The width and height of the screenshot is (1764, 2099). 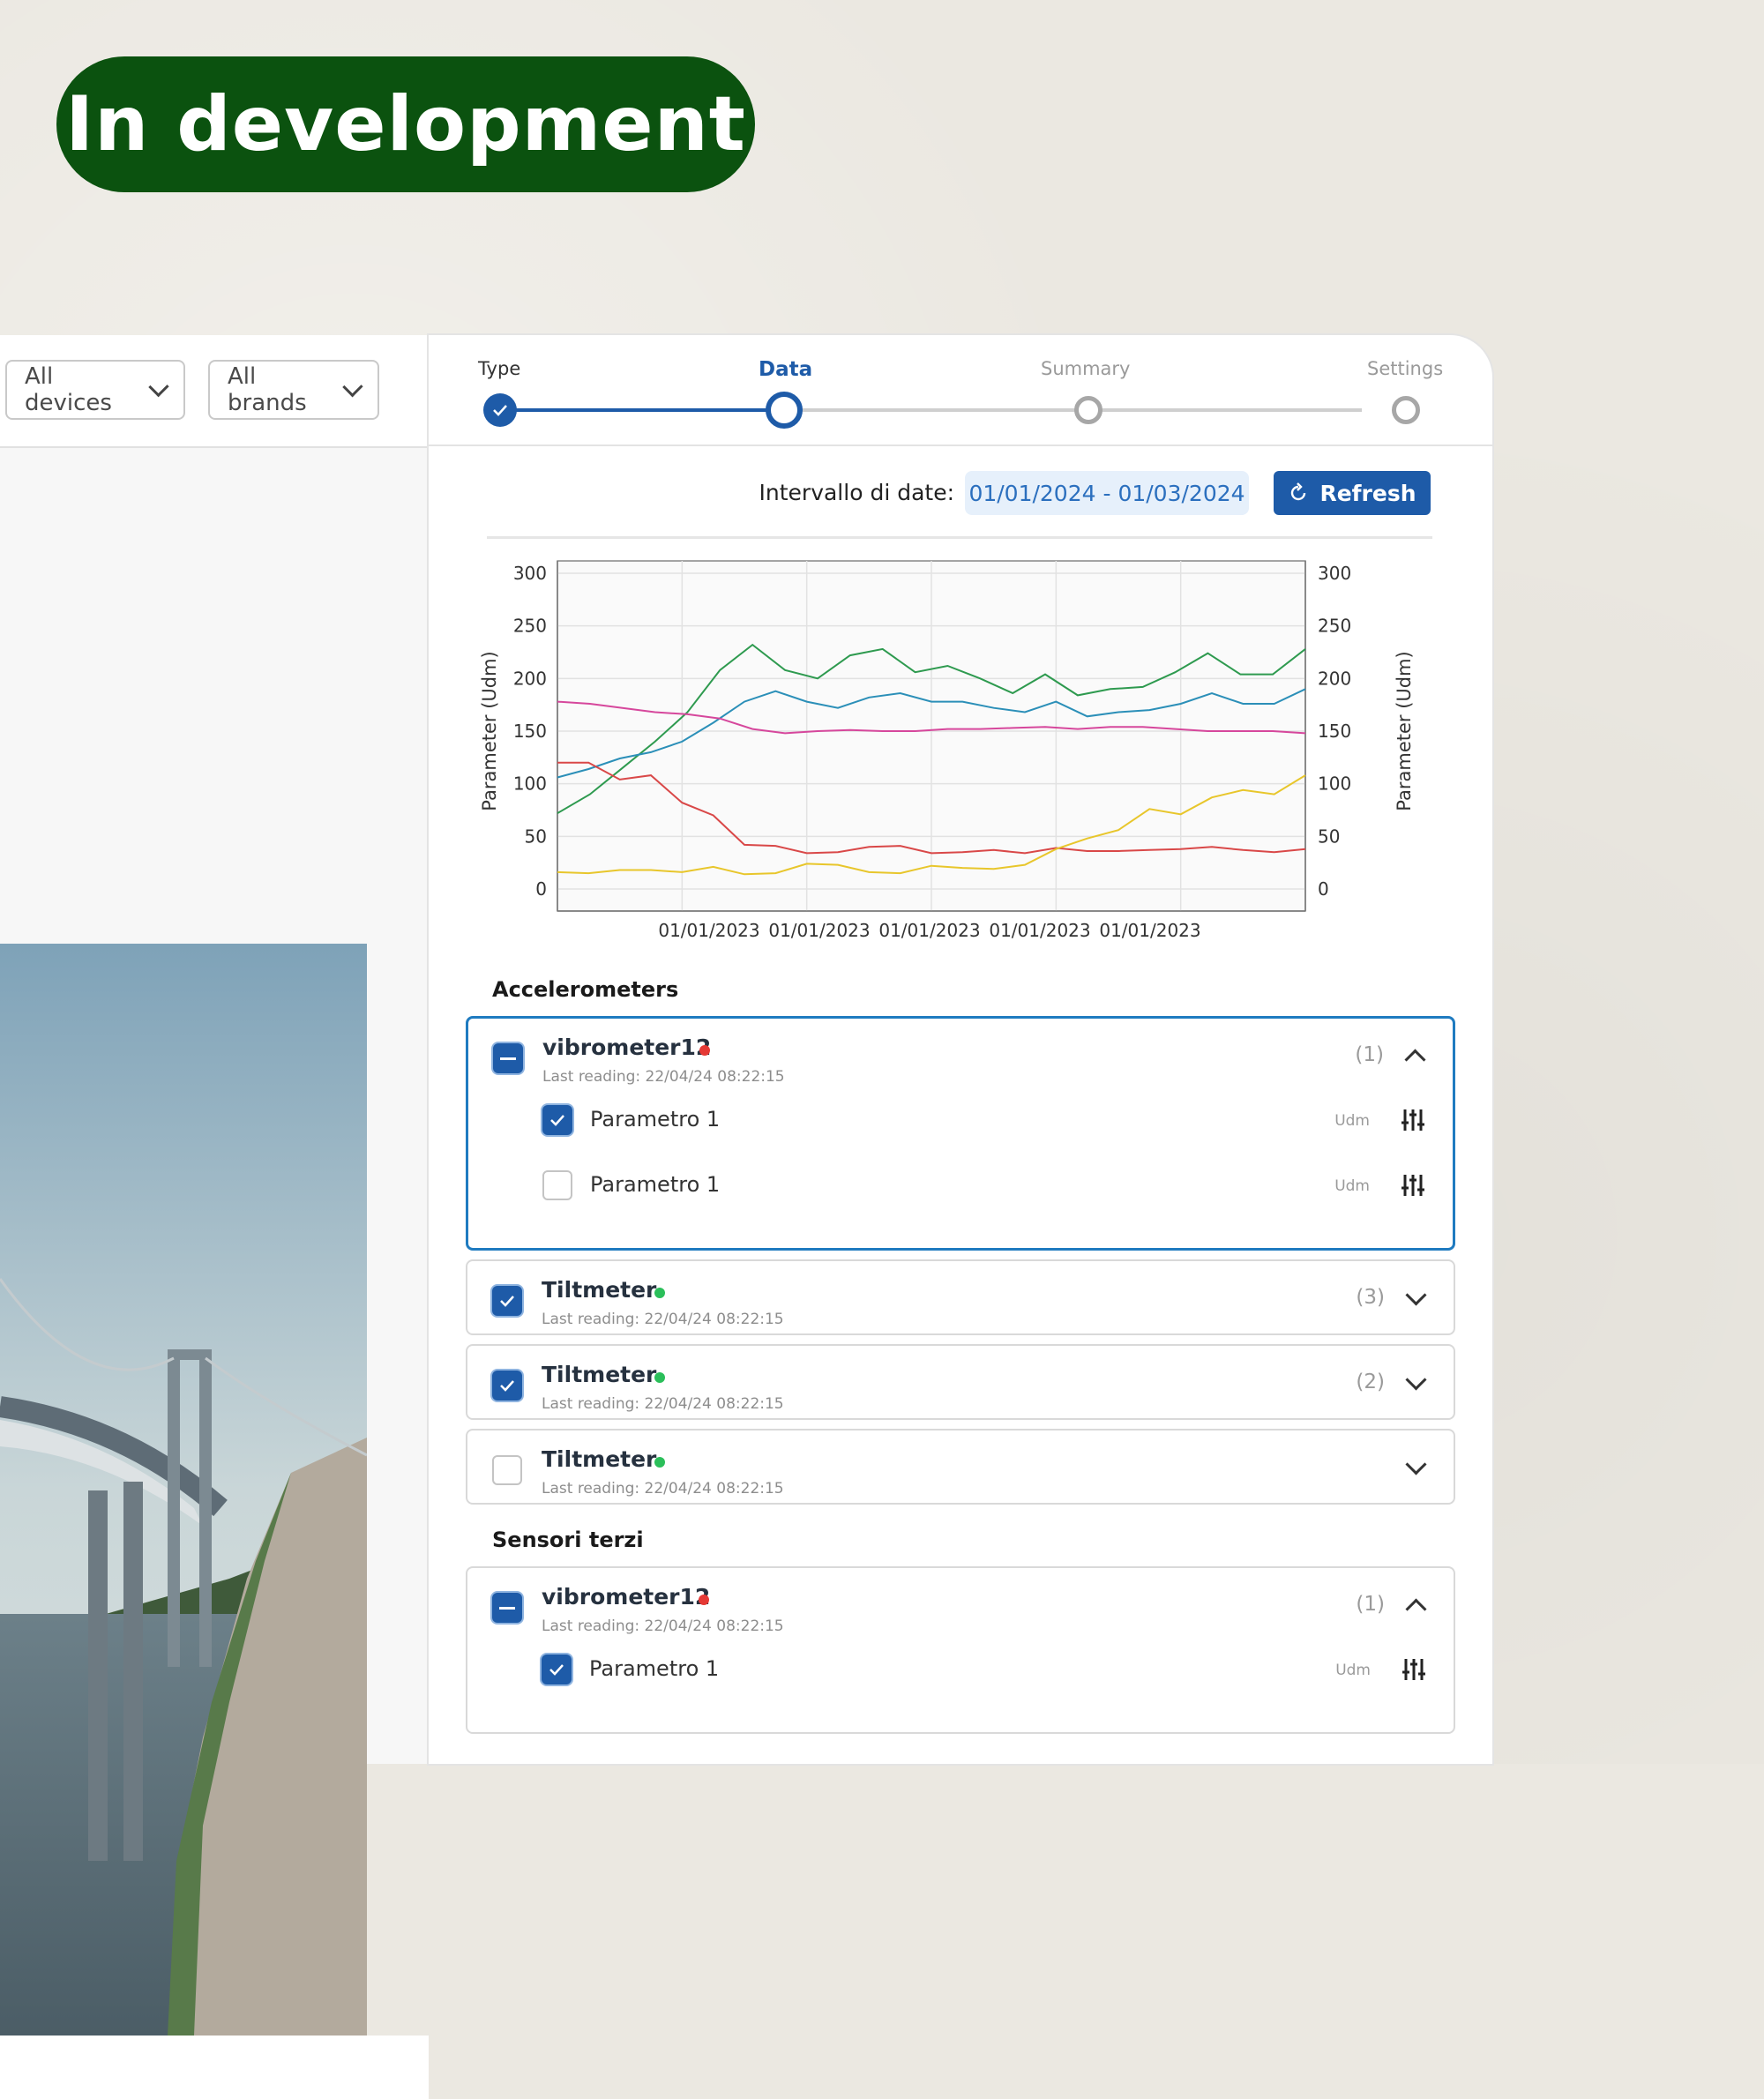 What do you see at coordinates (530, 678) in the screenshot?
I see `y-tick-label-left: 200` at bounding box center [530, 678].